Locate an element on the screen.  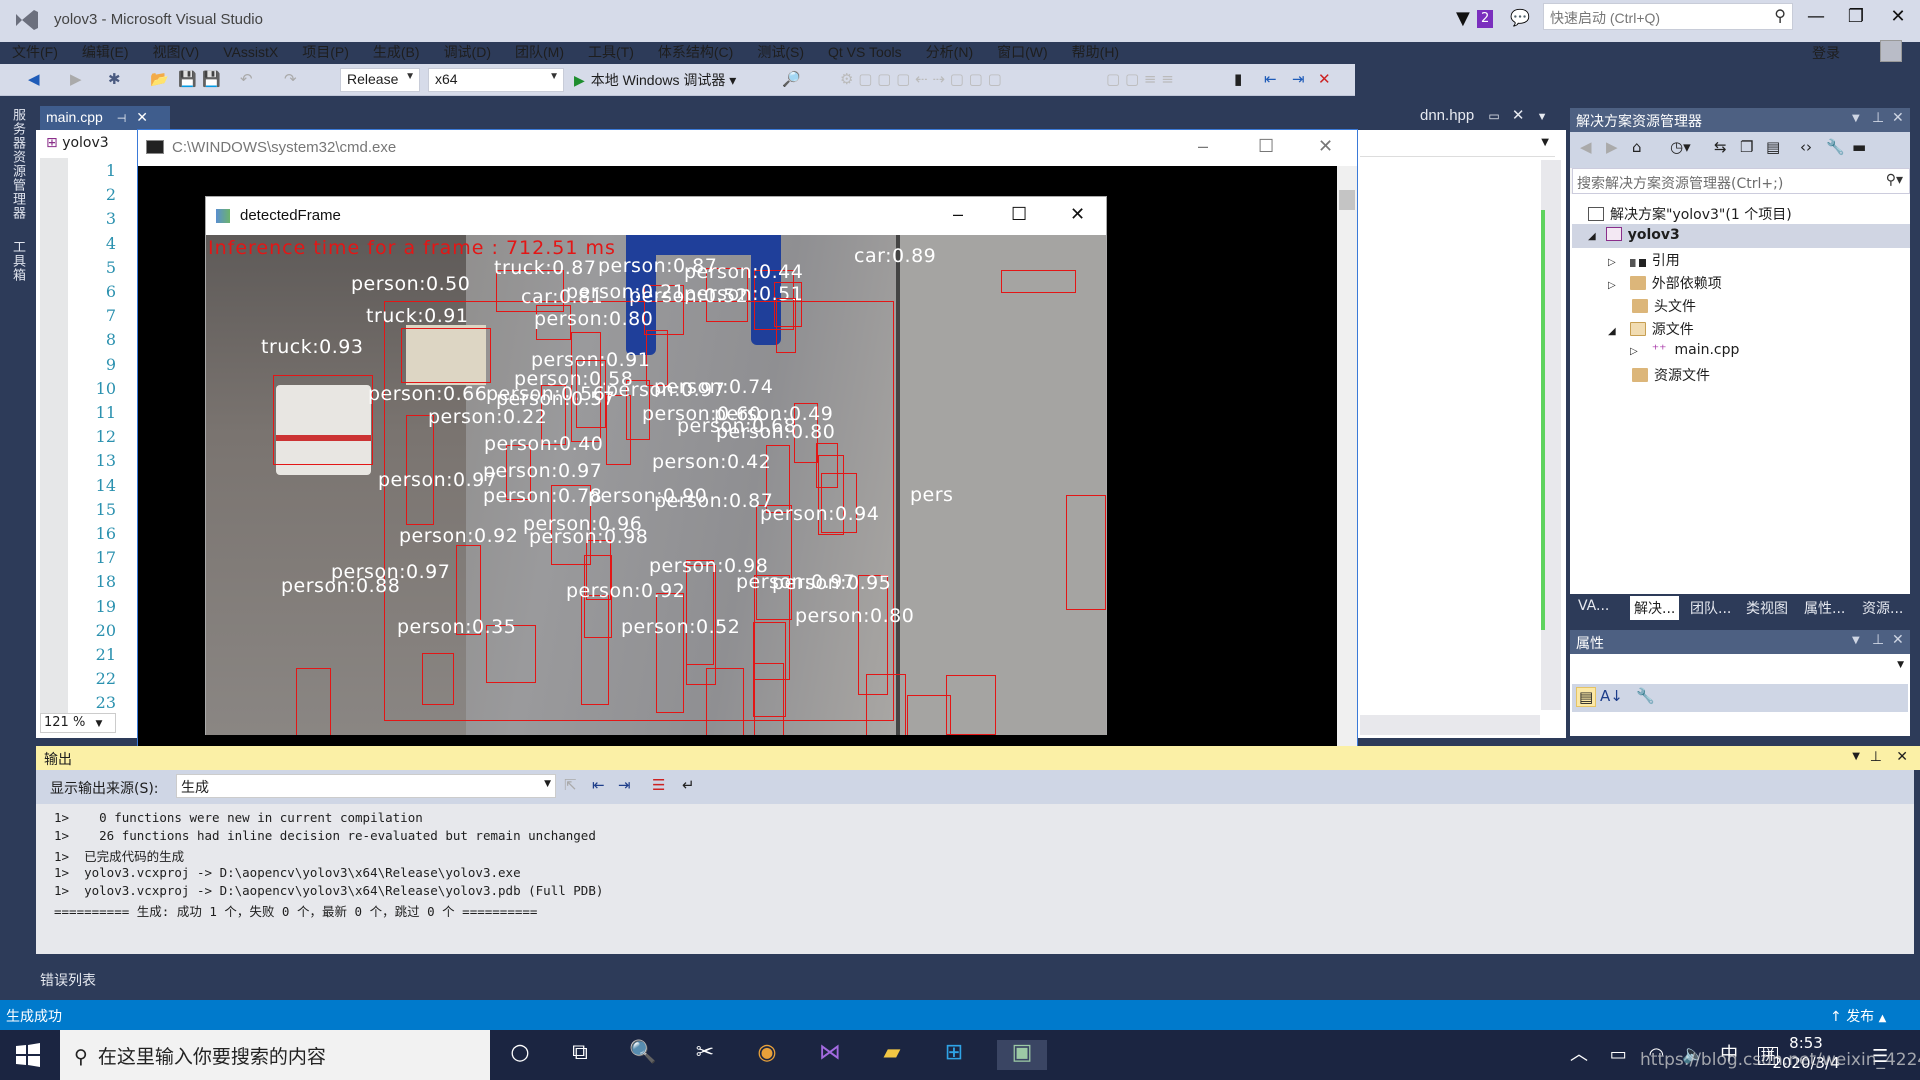
detected-frame-title-bar: detectedFrame – ☐ ✕ is located at coordinates (656, 216).